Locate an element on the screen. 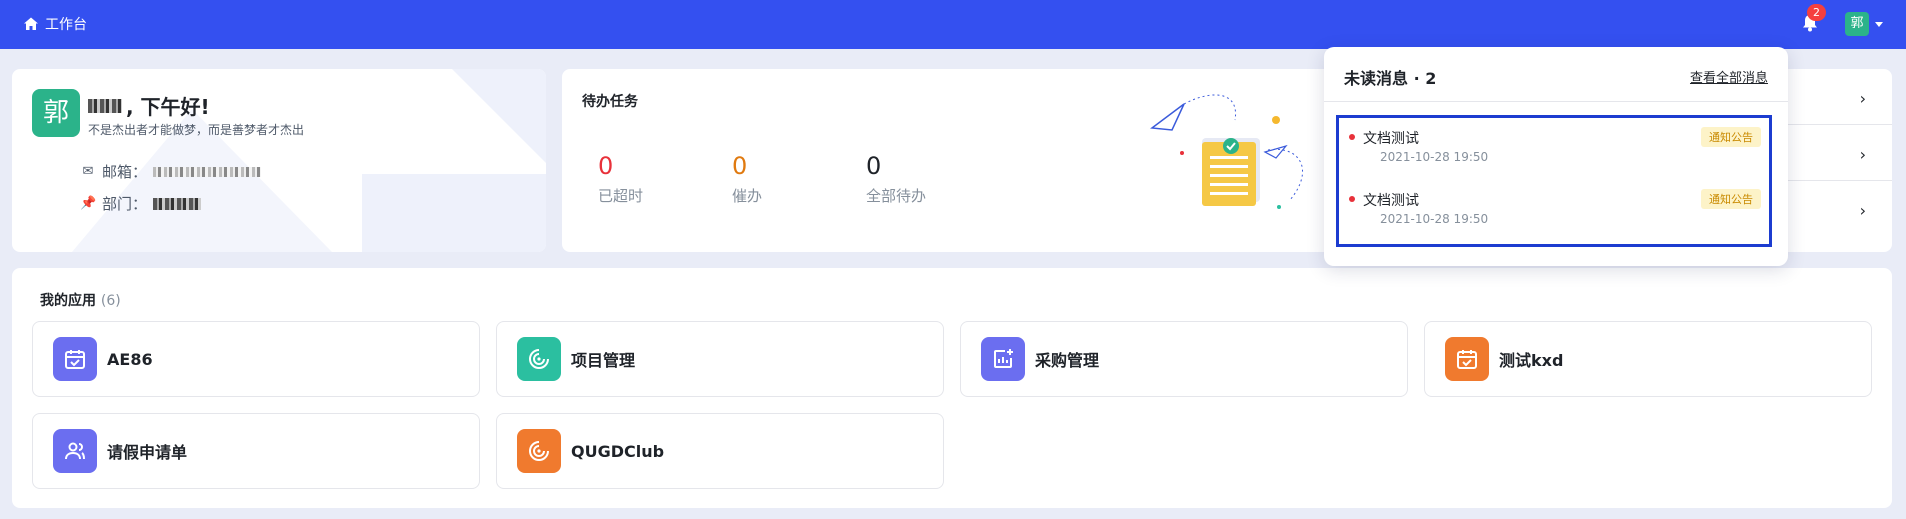  stat-urge-label: 催办 is located at coordinates (747, 196).